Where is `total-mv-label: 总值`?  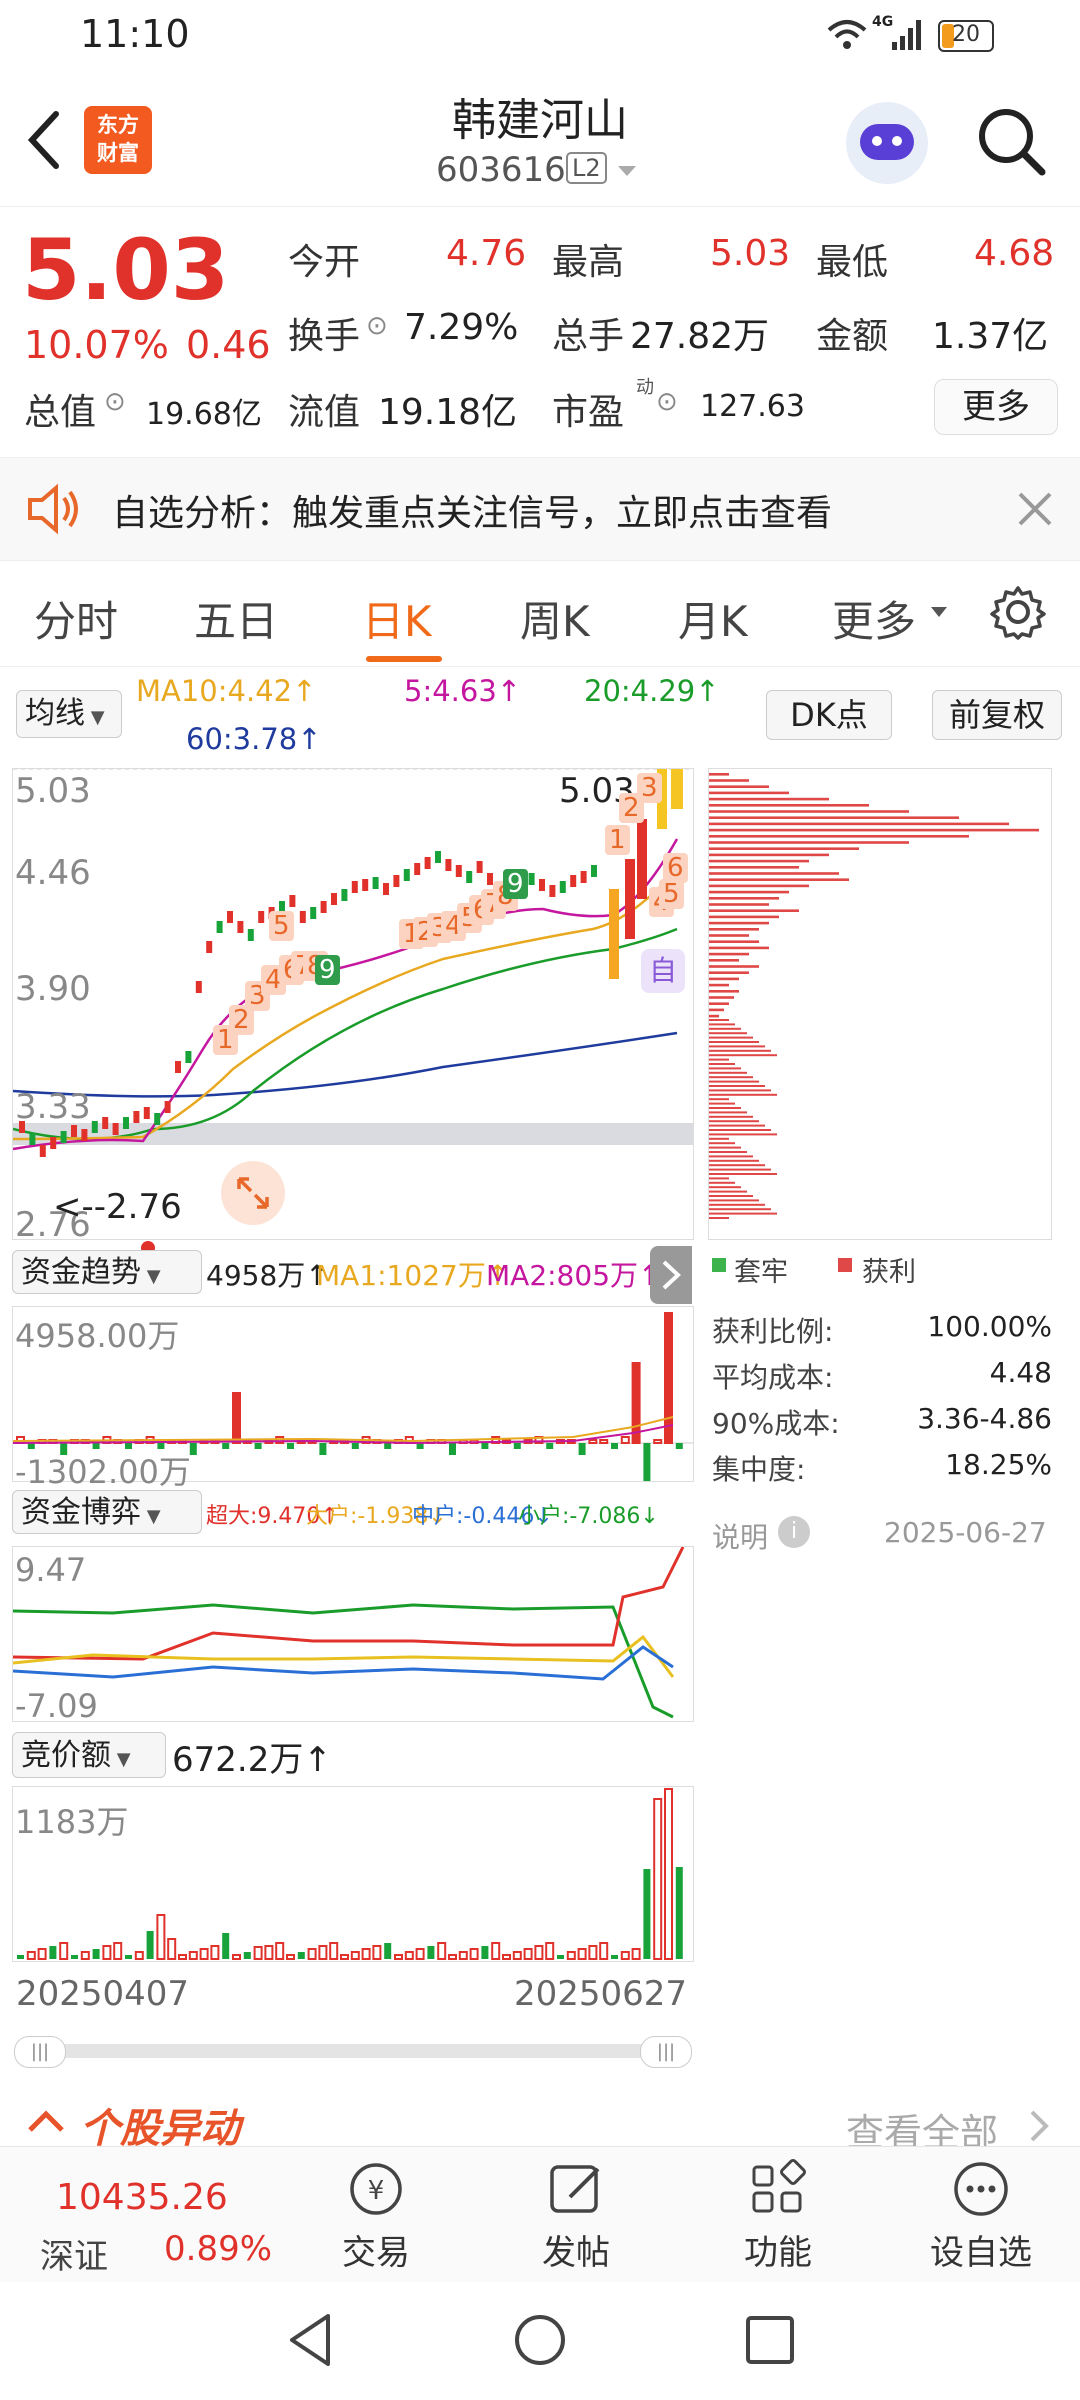 total-mv-label: 总值 is located at coordinates (60, 412).